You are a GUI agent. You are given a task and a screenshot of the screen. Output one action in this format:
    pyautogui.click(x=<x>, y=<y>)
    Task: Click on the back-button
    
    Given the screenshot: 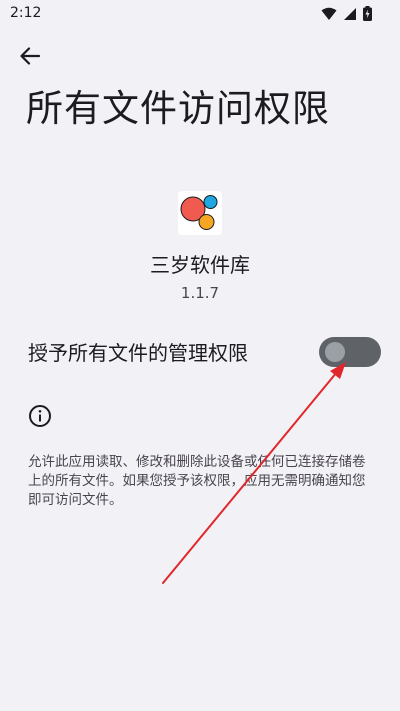 What is the action you would take?
    pyautogui.click(x=30, y=58)
    